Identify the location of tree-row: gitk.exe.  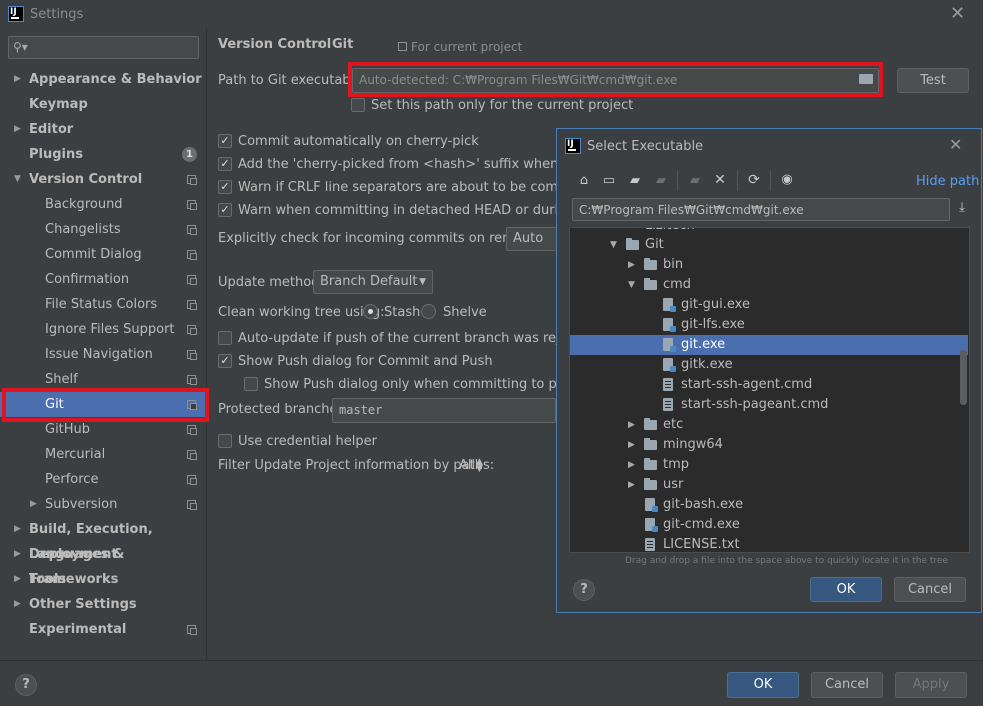
(769, 365).